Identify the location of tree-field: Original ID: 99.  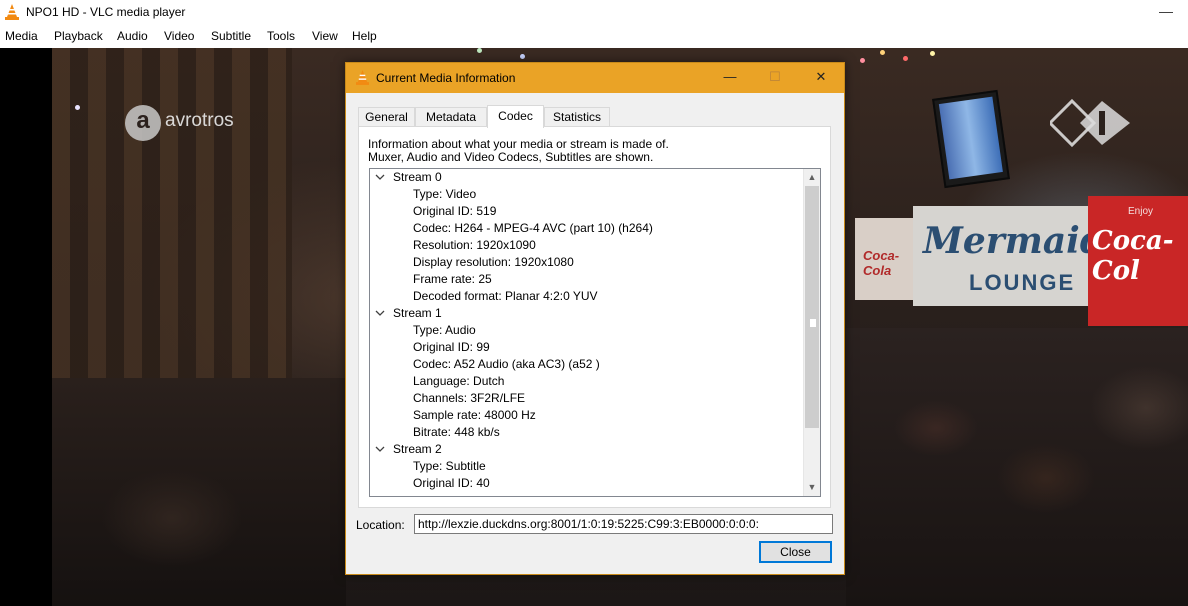
(451, 347).